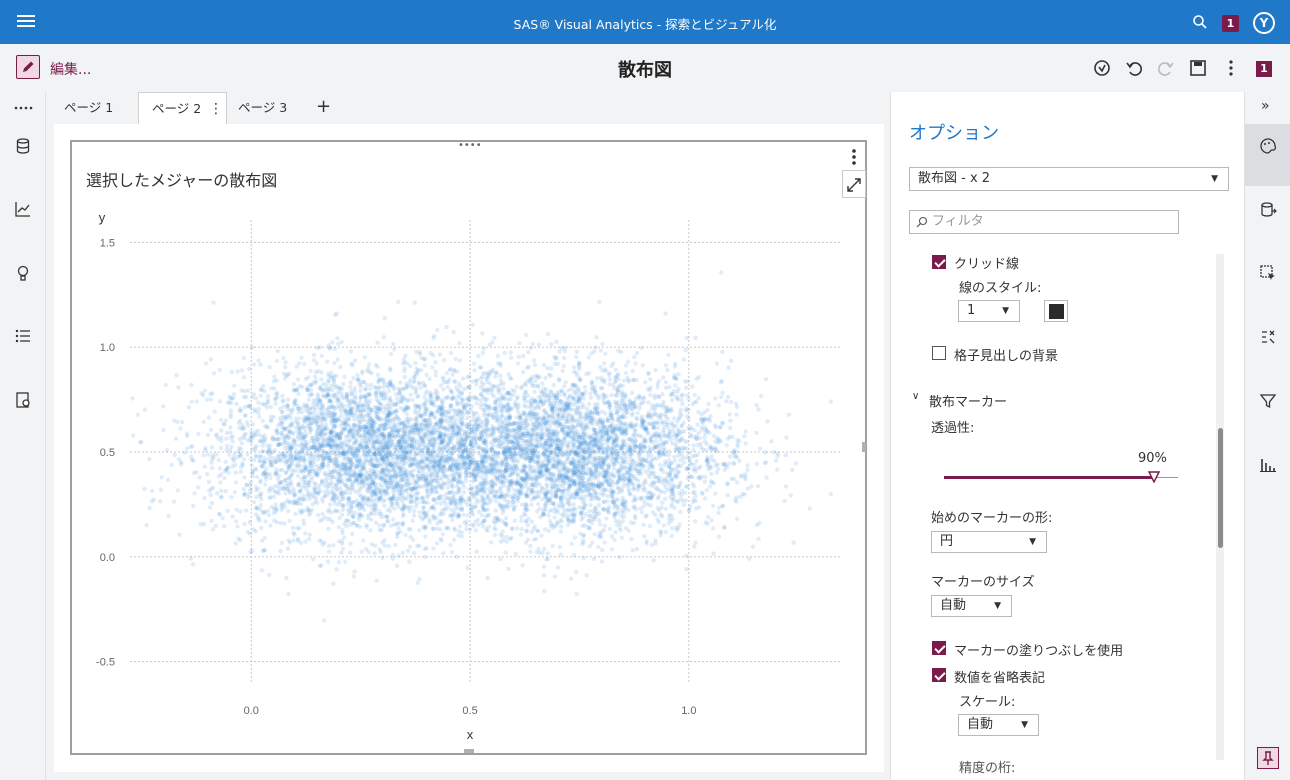 The width and height of the screenshot is (1290, 780). I want to click on toolbar-notification-badge: 1, so click(1264, 69).